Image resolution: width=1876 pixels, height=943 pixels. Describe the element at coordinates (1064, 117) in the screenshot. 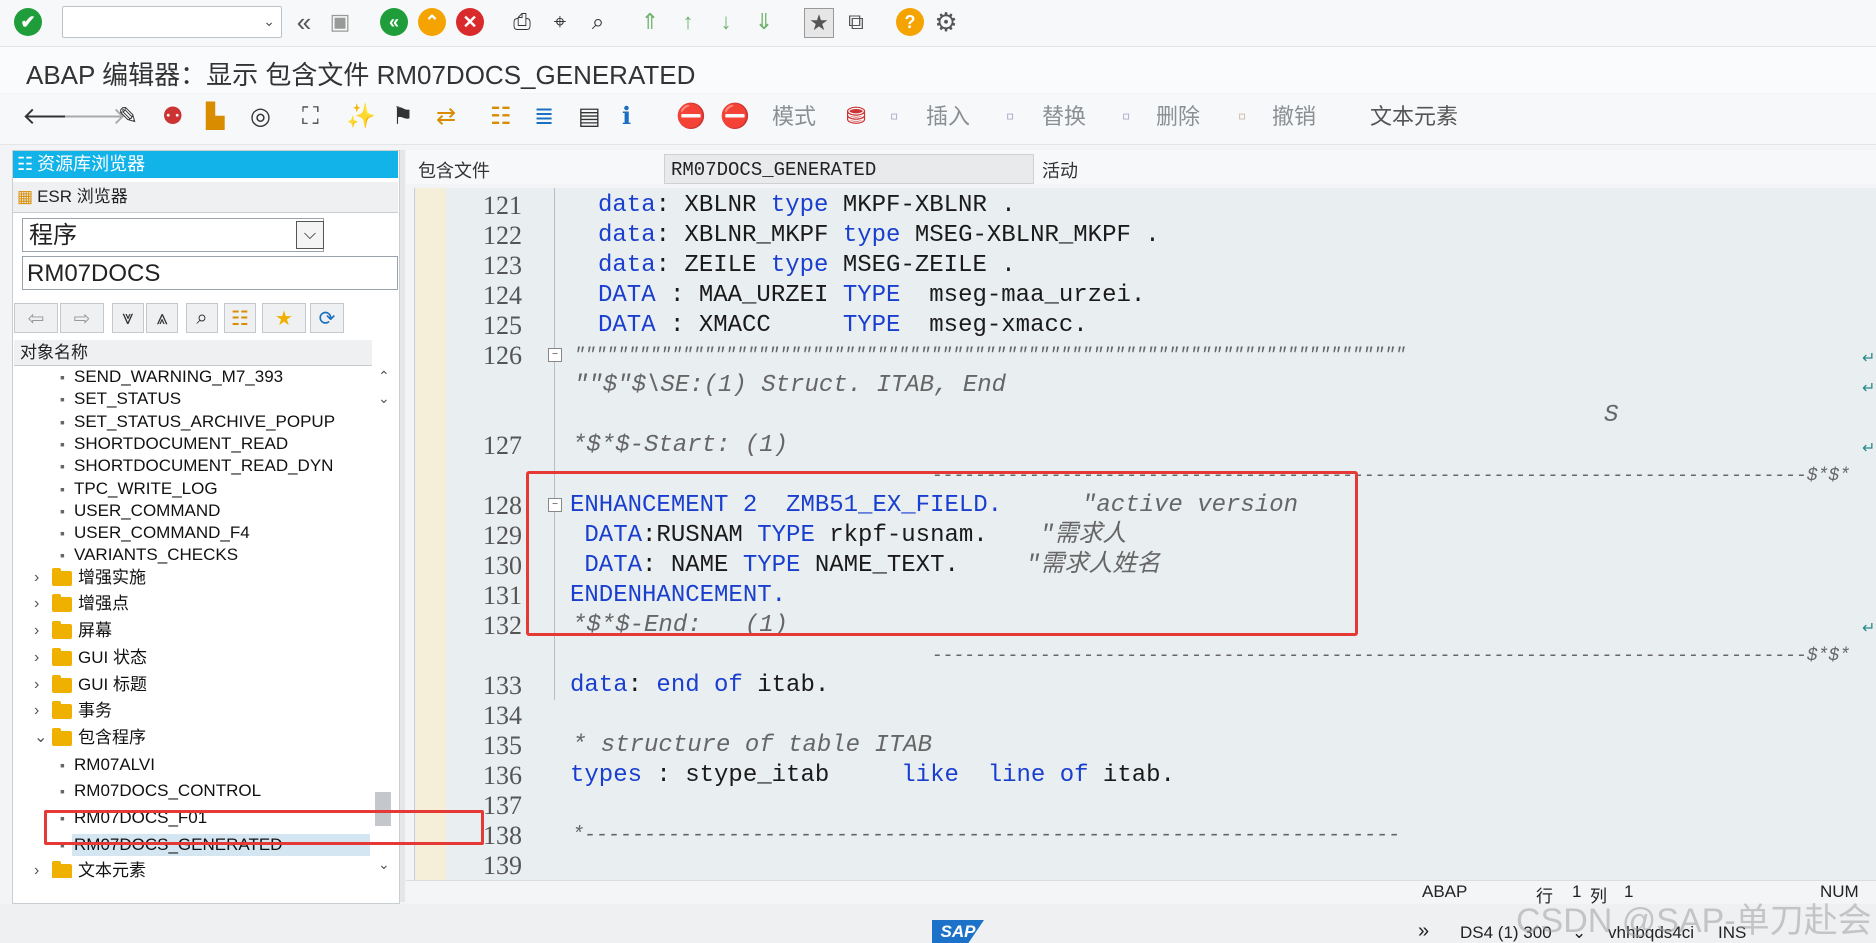

I see `replace-button: 替换` at that location.